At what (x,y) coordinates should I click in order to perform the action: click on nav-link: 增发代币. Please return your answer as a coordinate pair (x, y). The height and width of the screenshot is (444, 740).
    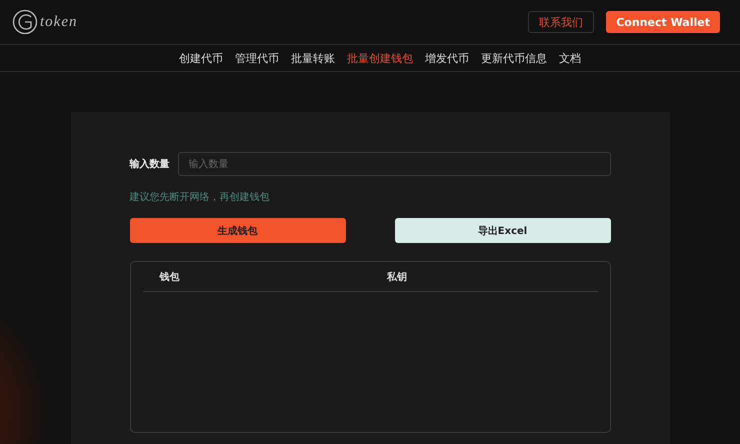
    Looking at the image, I should click on (447, 58).